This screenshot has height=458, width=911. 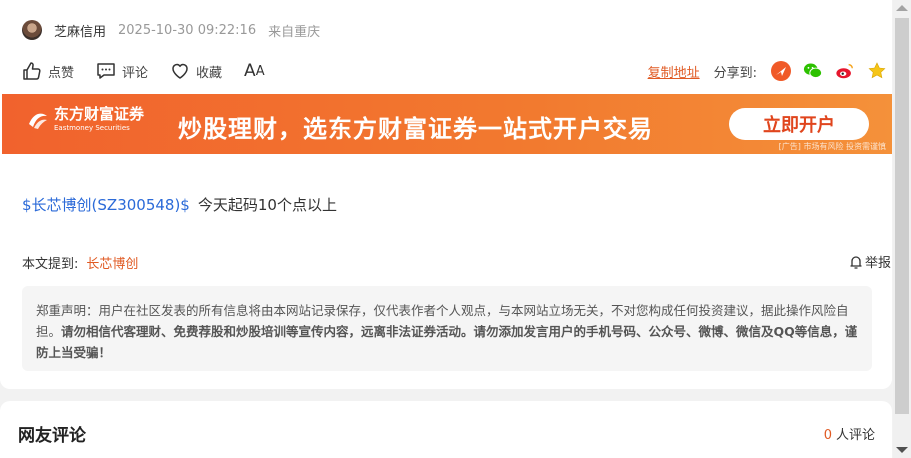 What do you see at coordinates (267, 205) in the screenshot?
I see `post-text: 今天起码10个点以上` at bounding box center [267, 205].